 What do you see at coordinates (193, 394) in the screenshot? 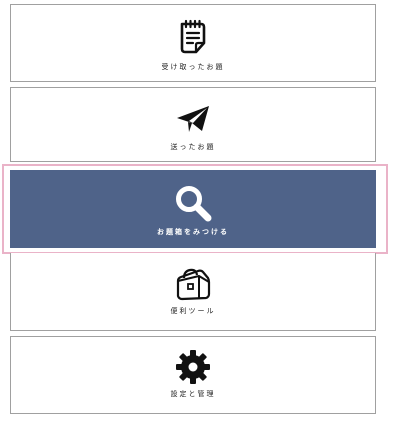
I see `menu-item-label: 設定と管理` at bounding box center [193, 394].